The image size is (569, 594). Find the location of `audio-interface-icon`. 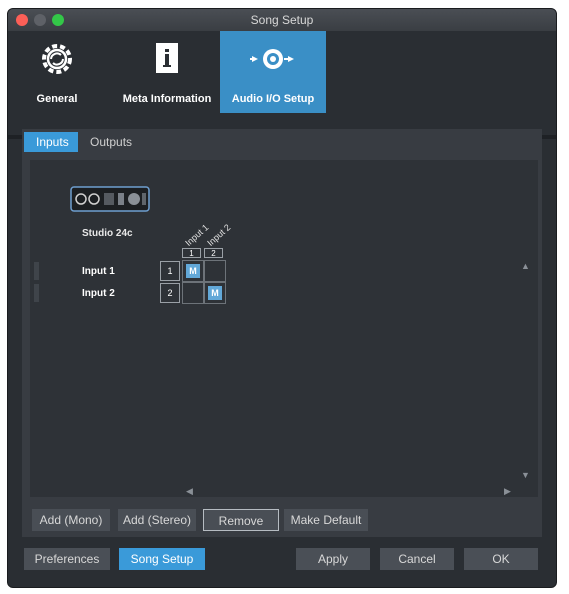

audio-interface-icon is located at coordinates (110, 199).